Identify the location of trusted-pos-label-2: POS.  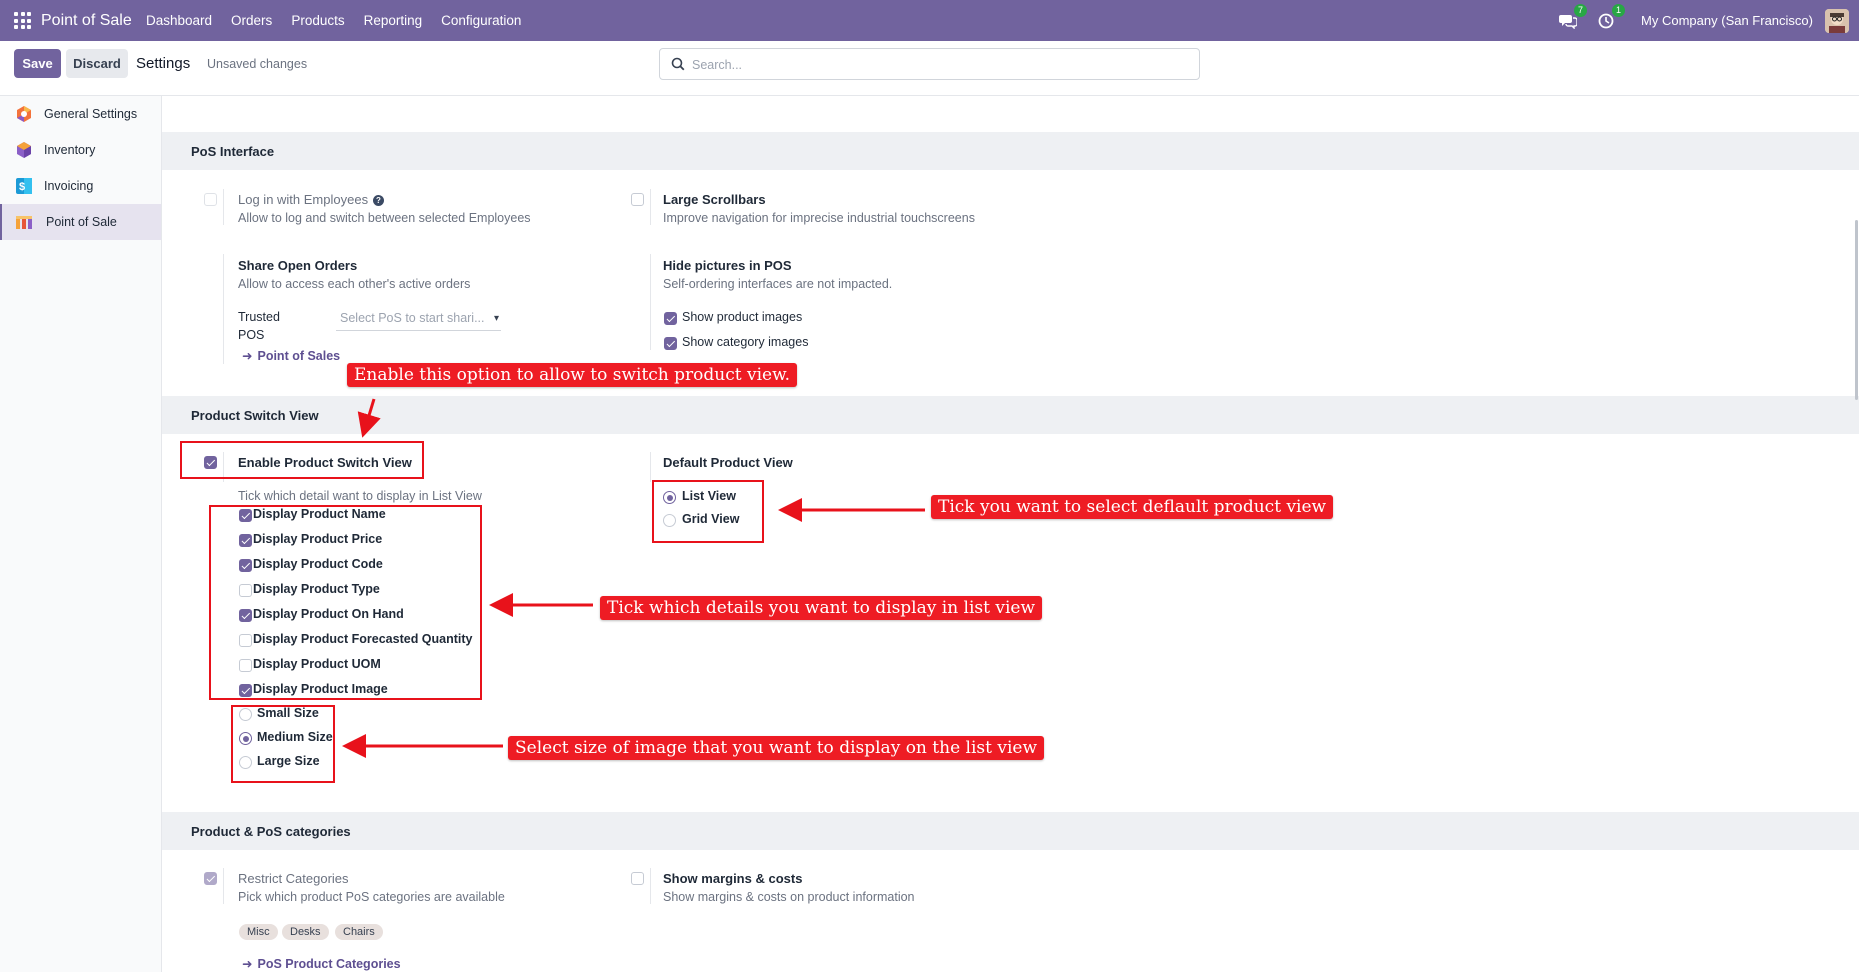
(251, 335).